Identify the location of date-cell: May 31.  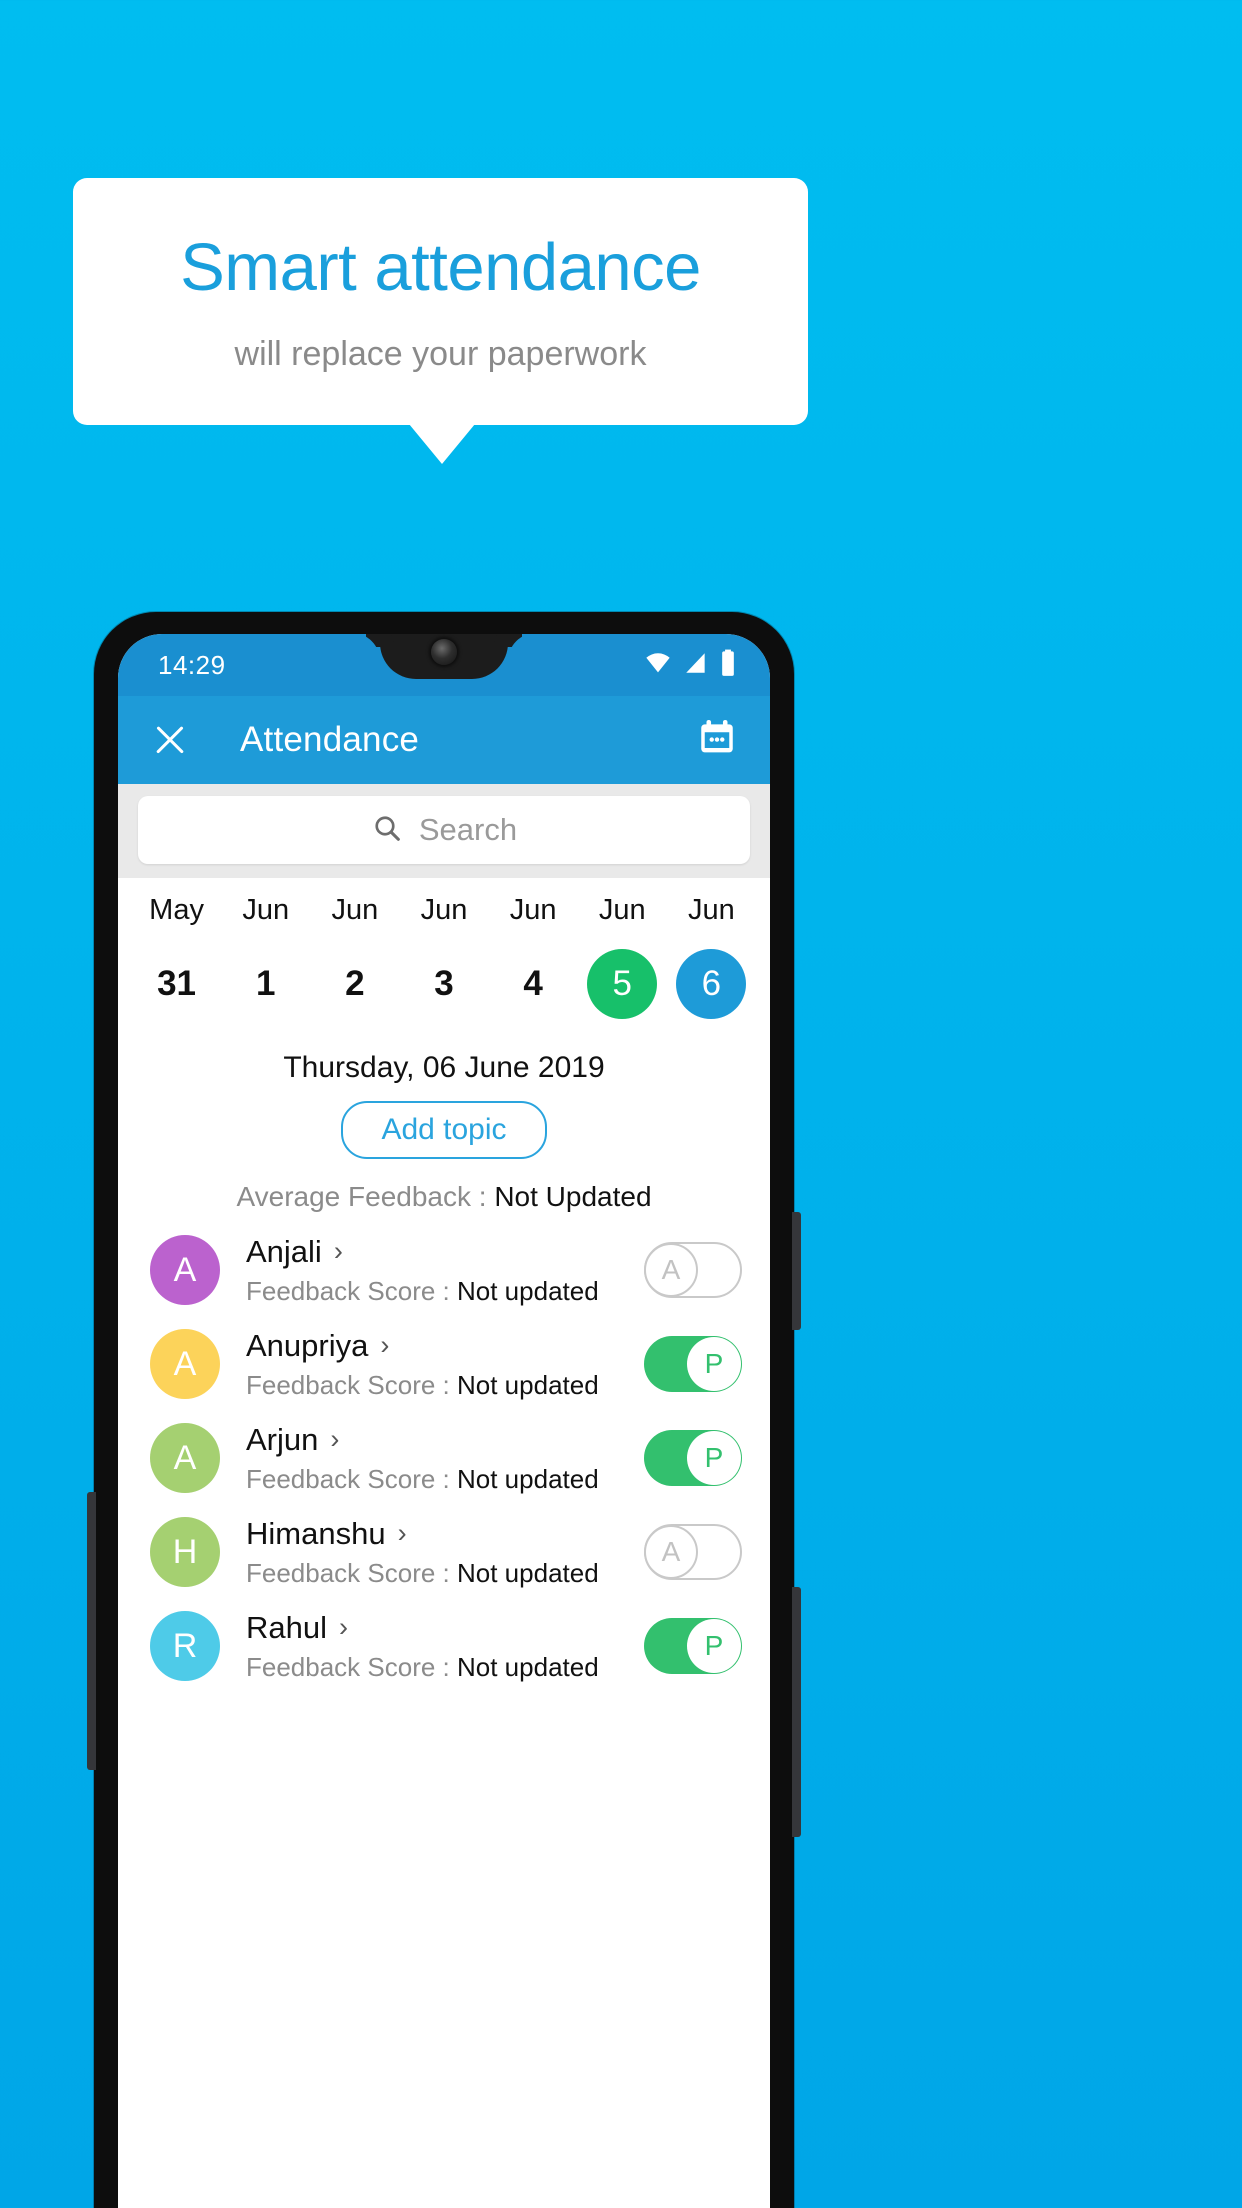
(176, 956).